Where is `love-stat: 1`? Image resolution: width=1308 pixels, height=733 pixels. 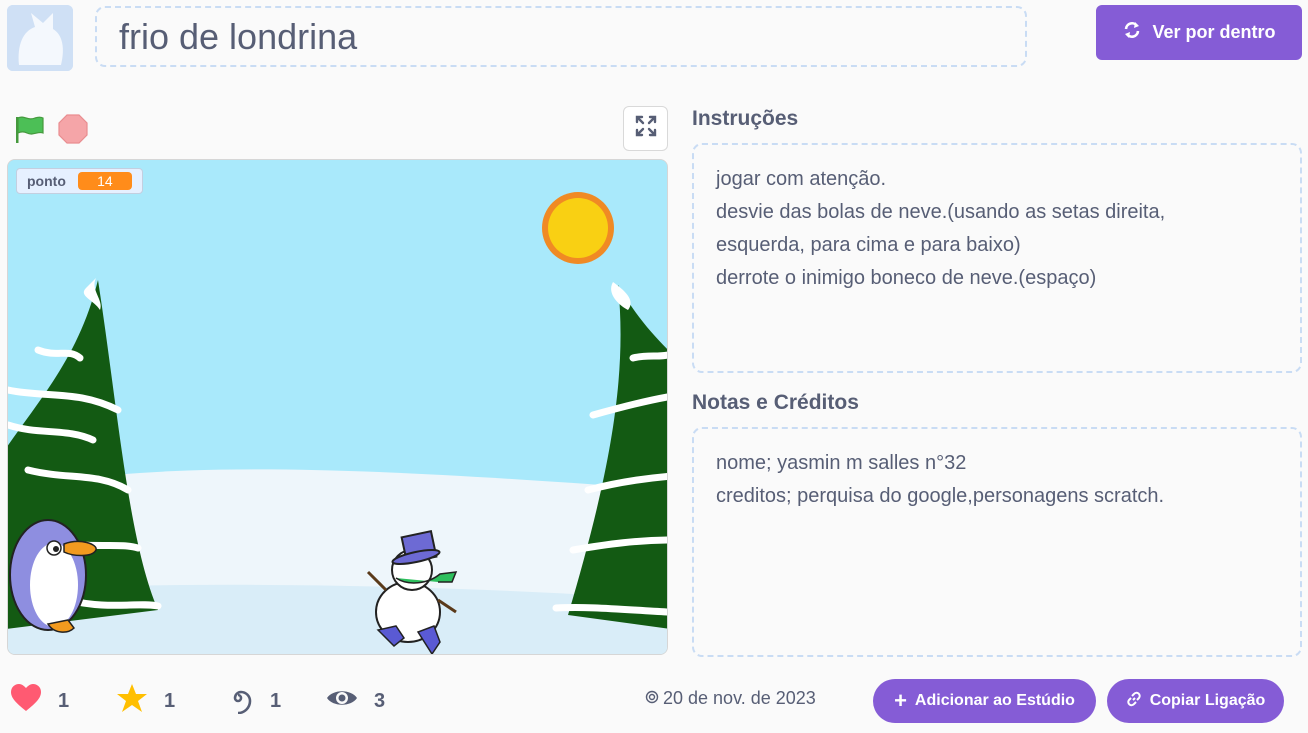 love-stat: 1 is located at coordinates (40, 701).